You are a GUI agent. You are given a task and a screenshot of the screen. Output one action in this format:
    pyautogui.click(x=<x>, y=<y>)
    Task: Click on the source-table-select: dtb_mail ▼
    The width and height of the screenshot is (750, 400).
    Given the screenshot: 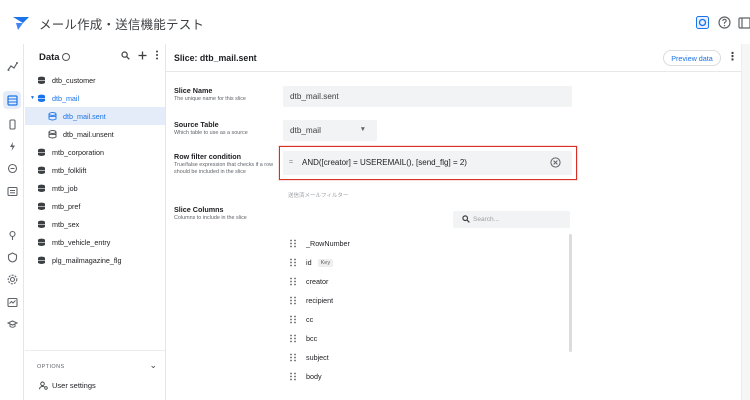 What is the action you would take?
    pyautogui.click(x=330, y=130)
    